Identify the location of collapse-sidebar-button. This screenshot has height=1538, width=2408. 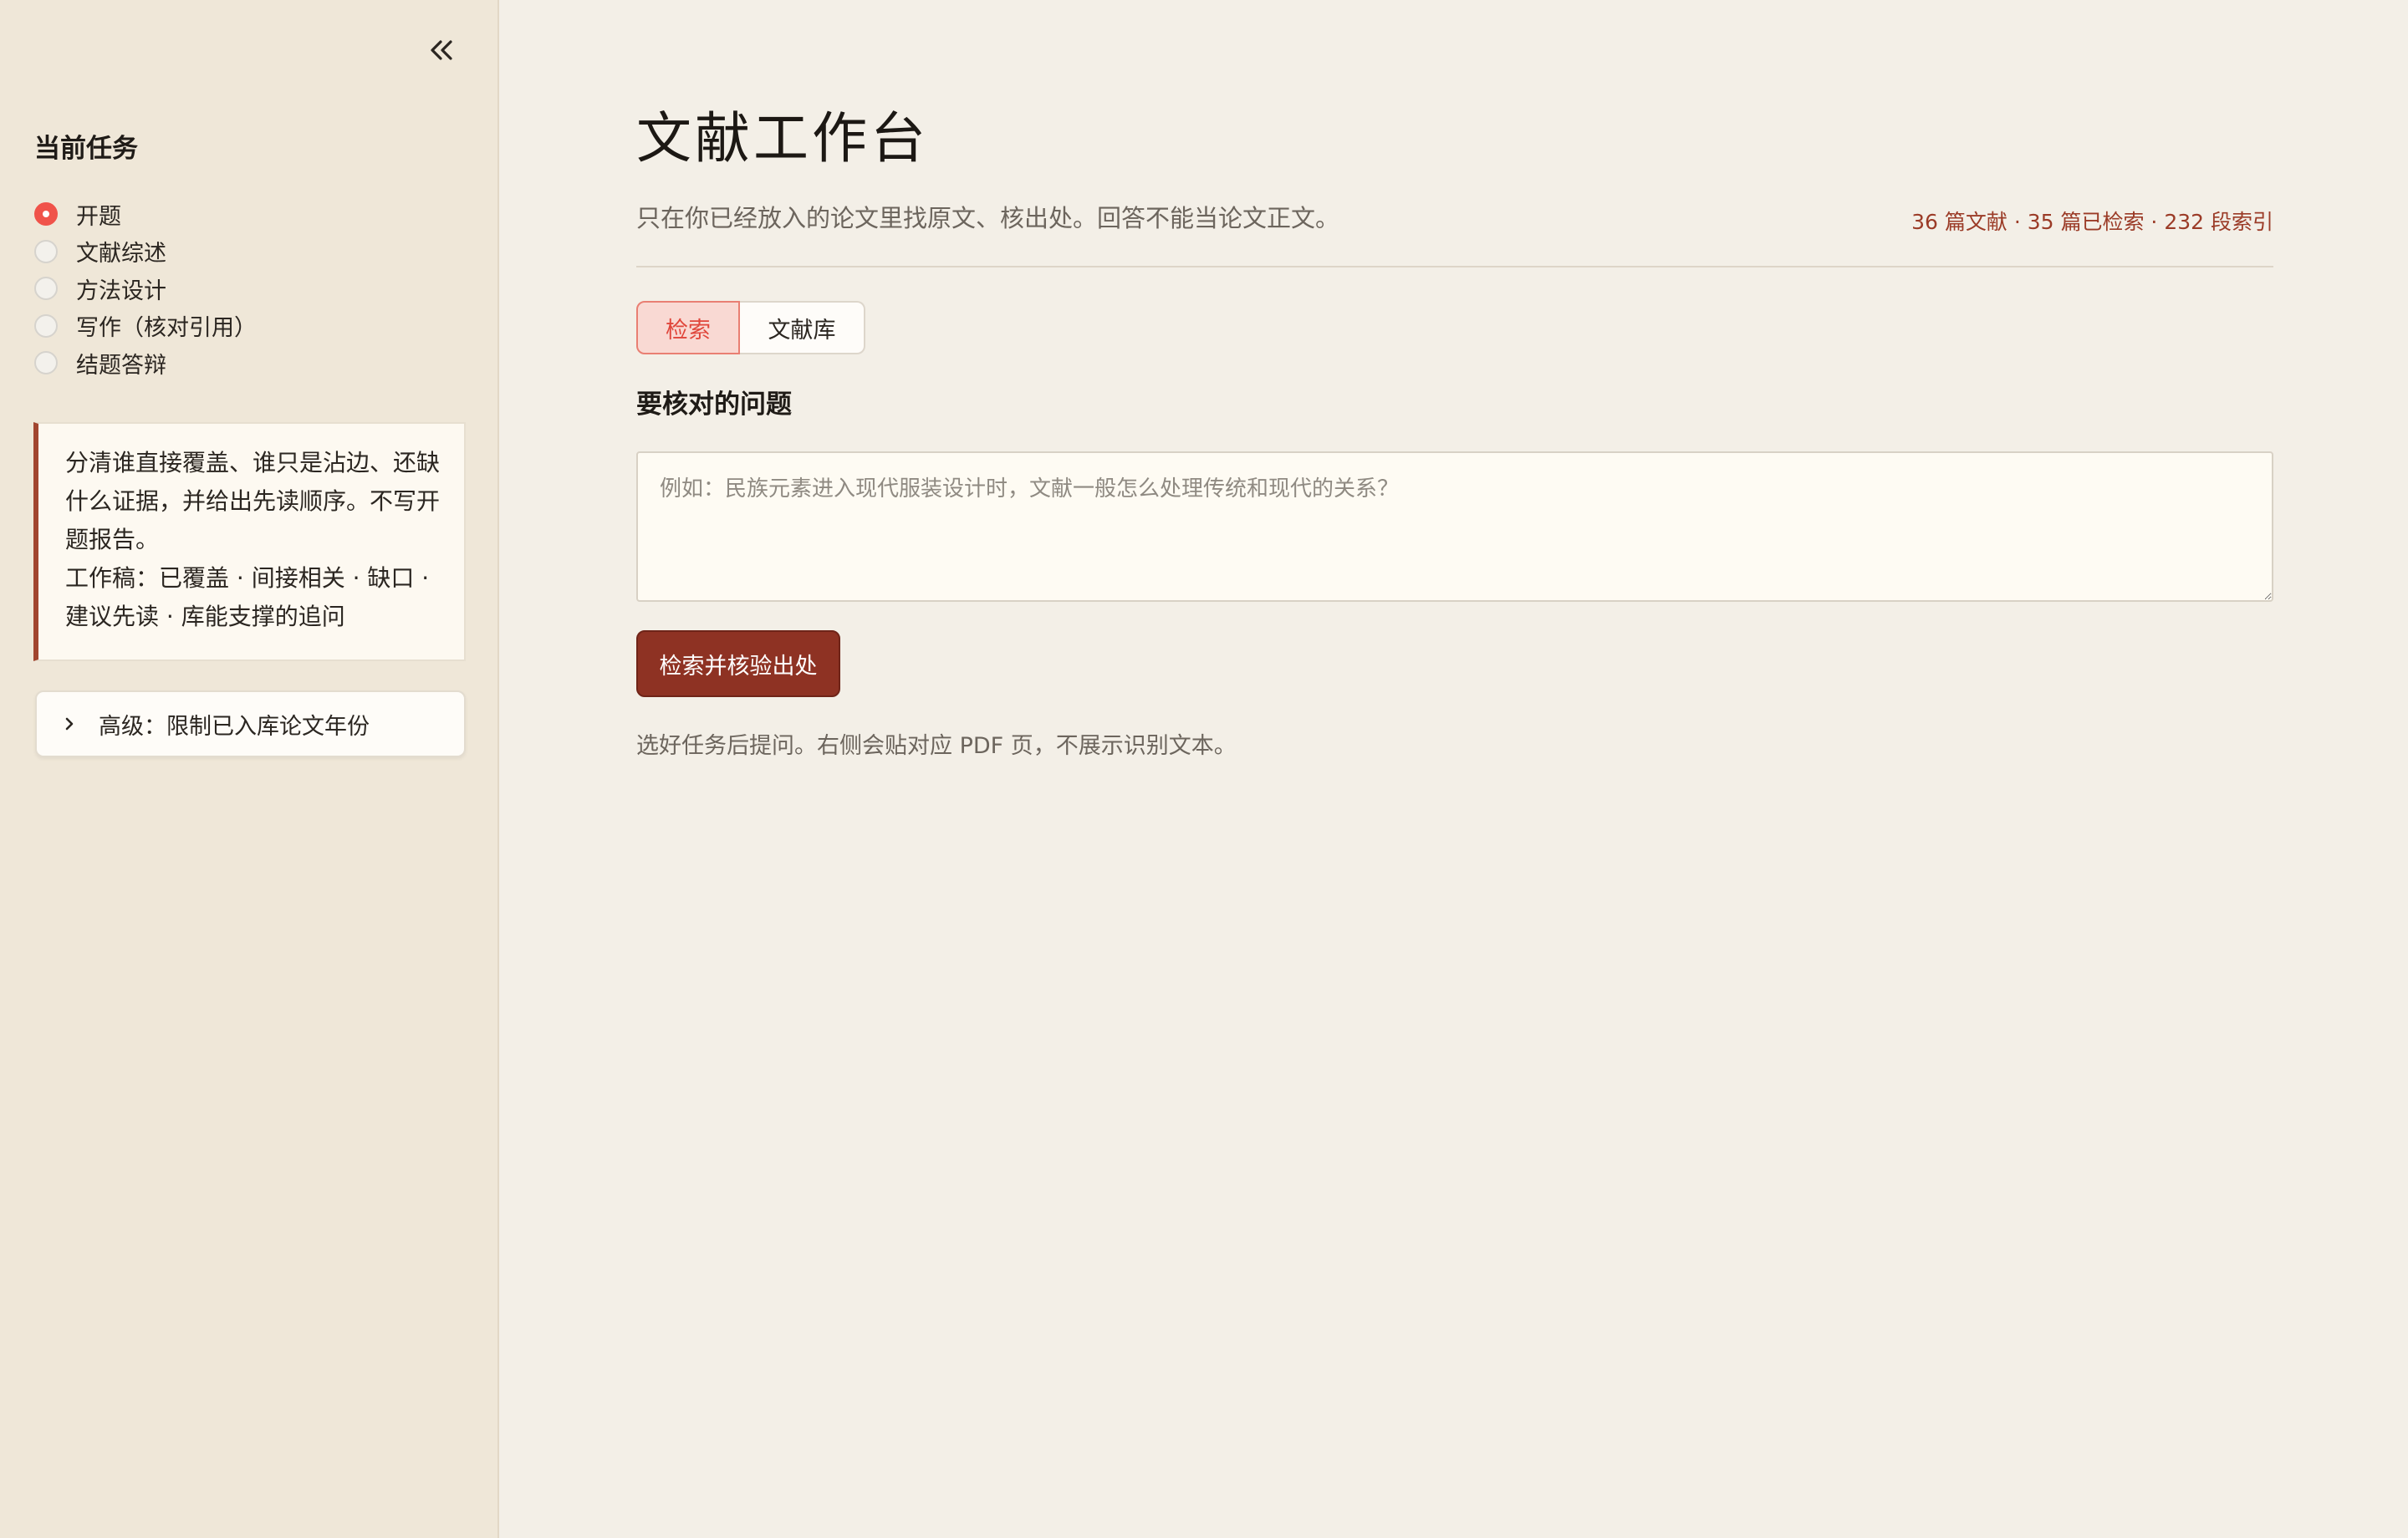
(441, 51).